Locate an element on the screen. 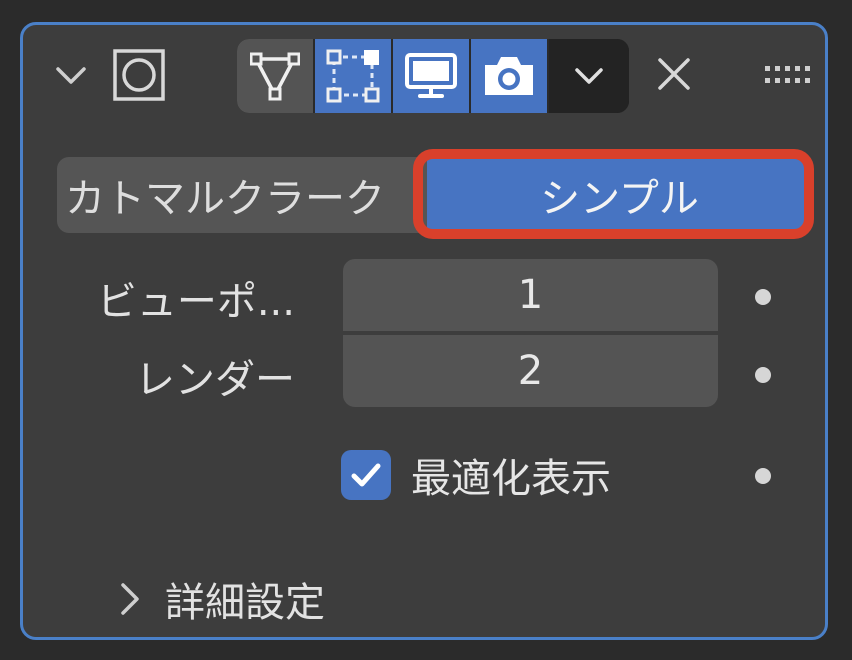 The width and height of the screenshot is (852, 660). on-cage-toggle is located at coordinates (354, 76).